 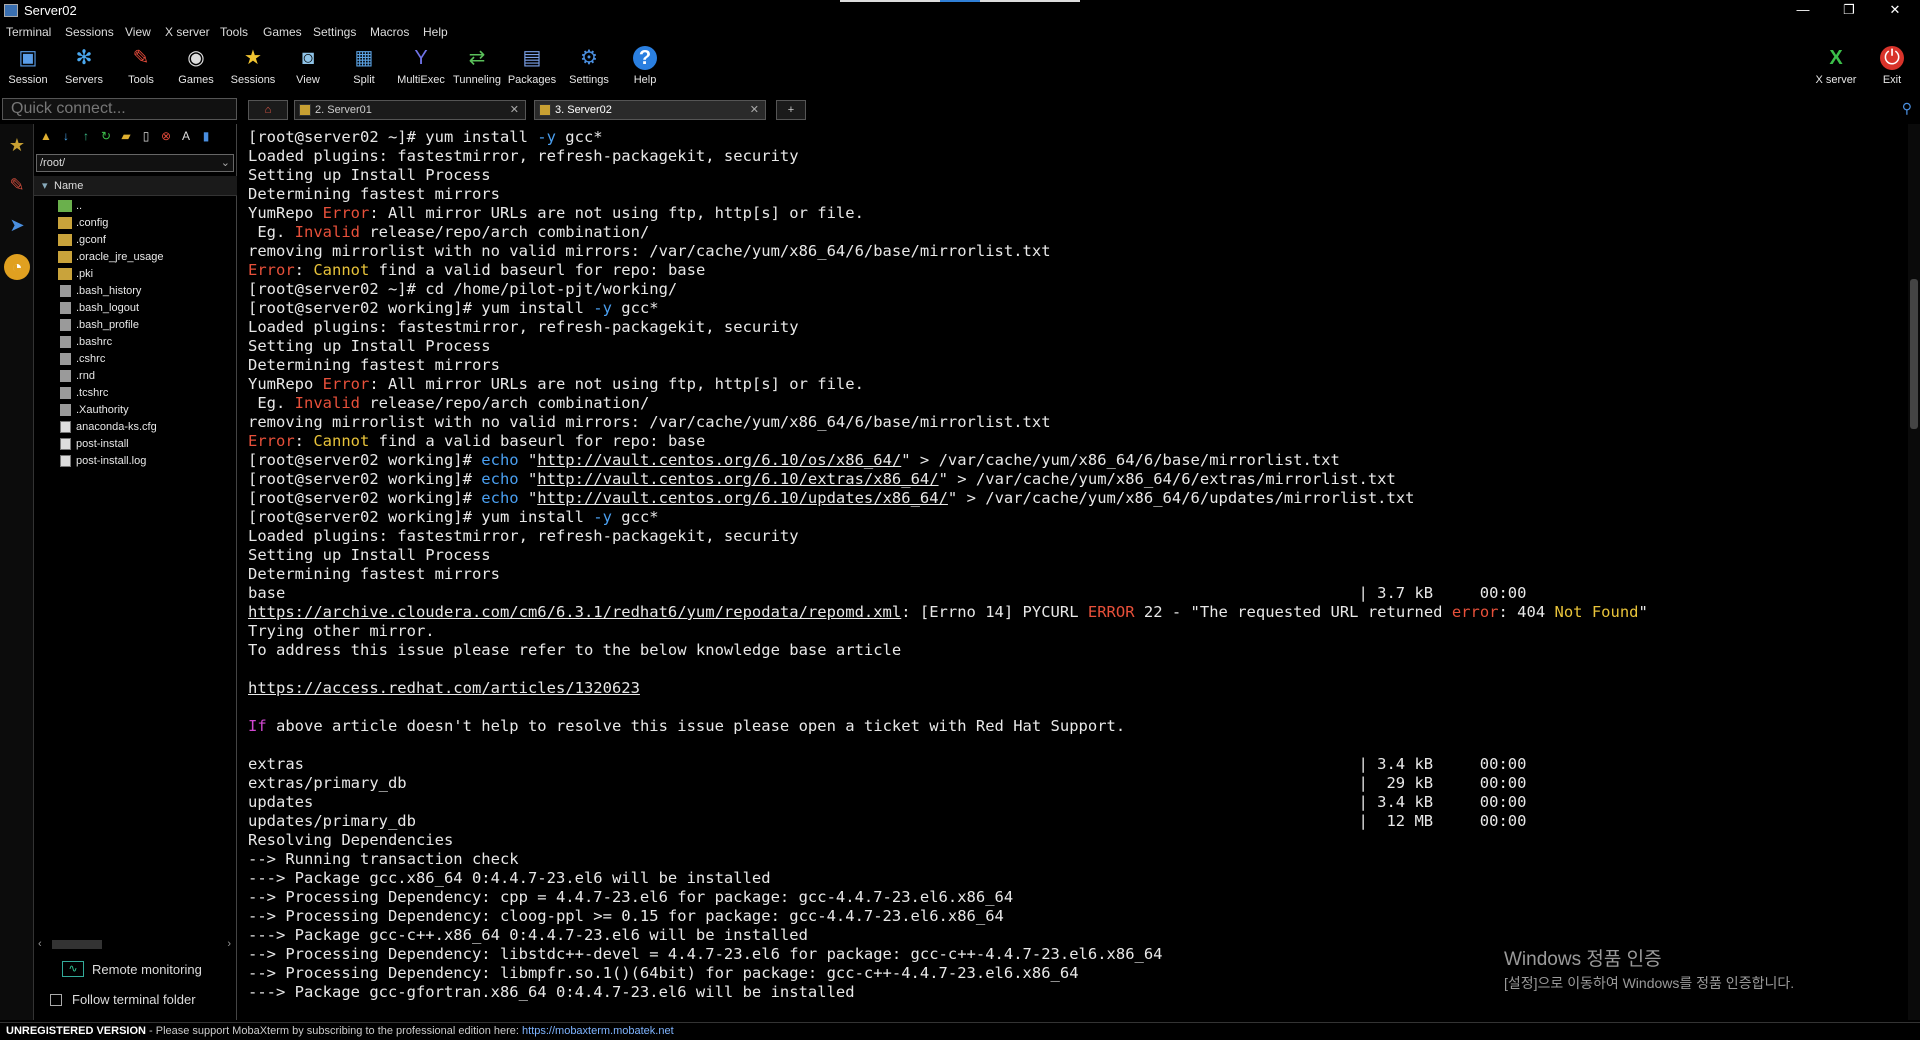 I want to click on list-item: .bash_profile, so click(x=135, y=325).